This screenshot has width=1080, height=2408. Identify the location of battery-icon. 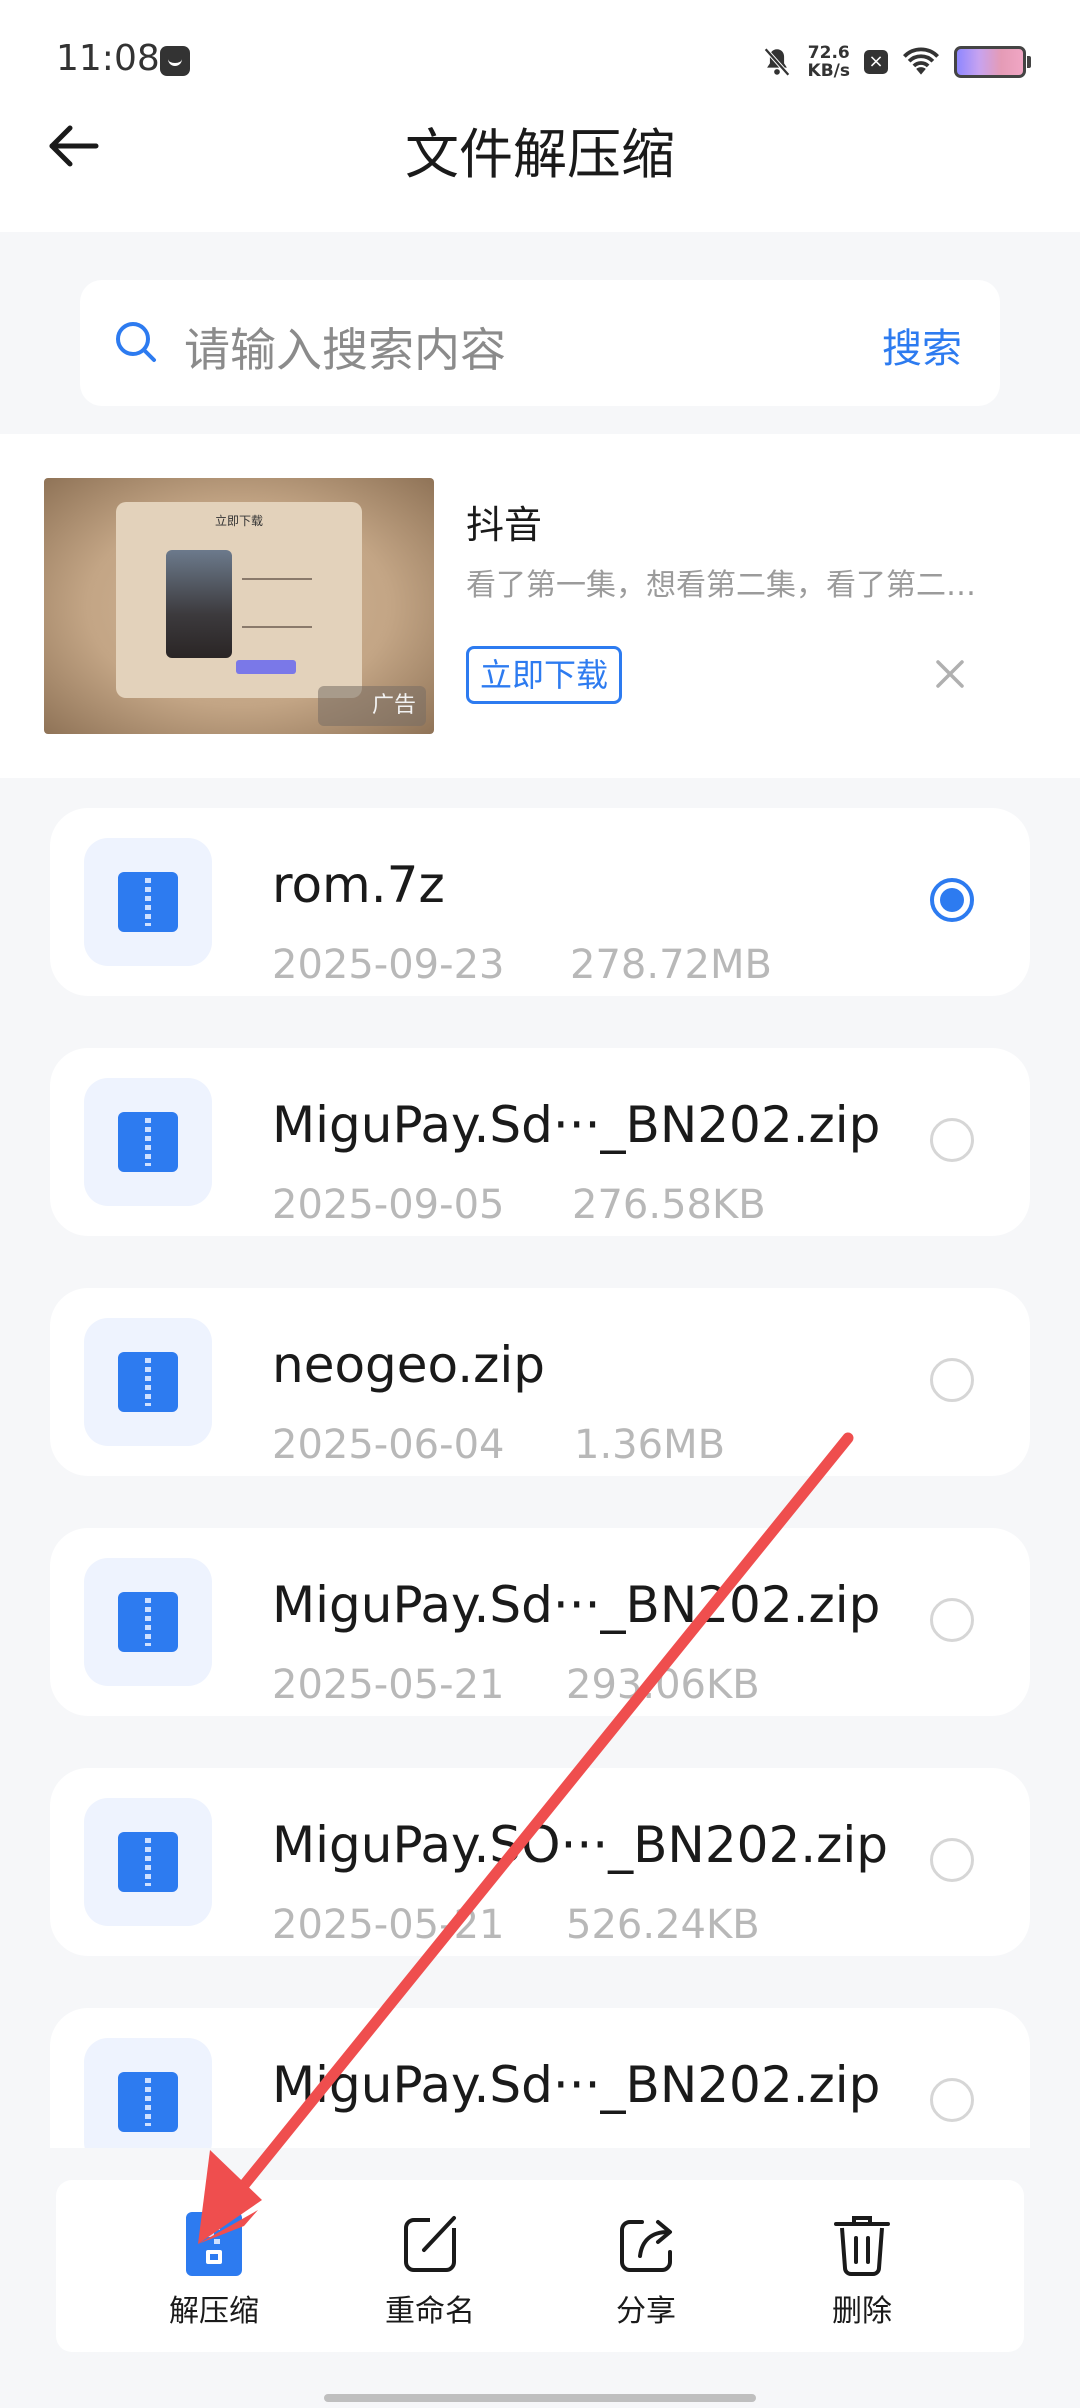
(992, 62).